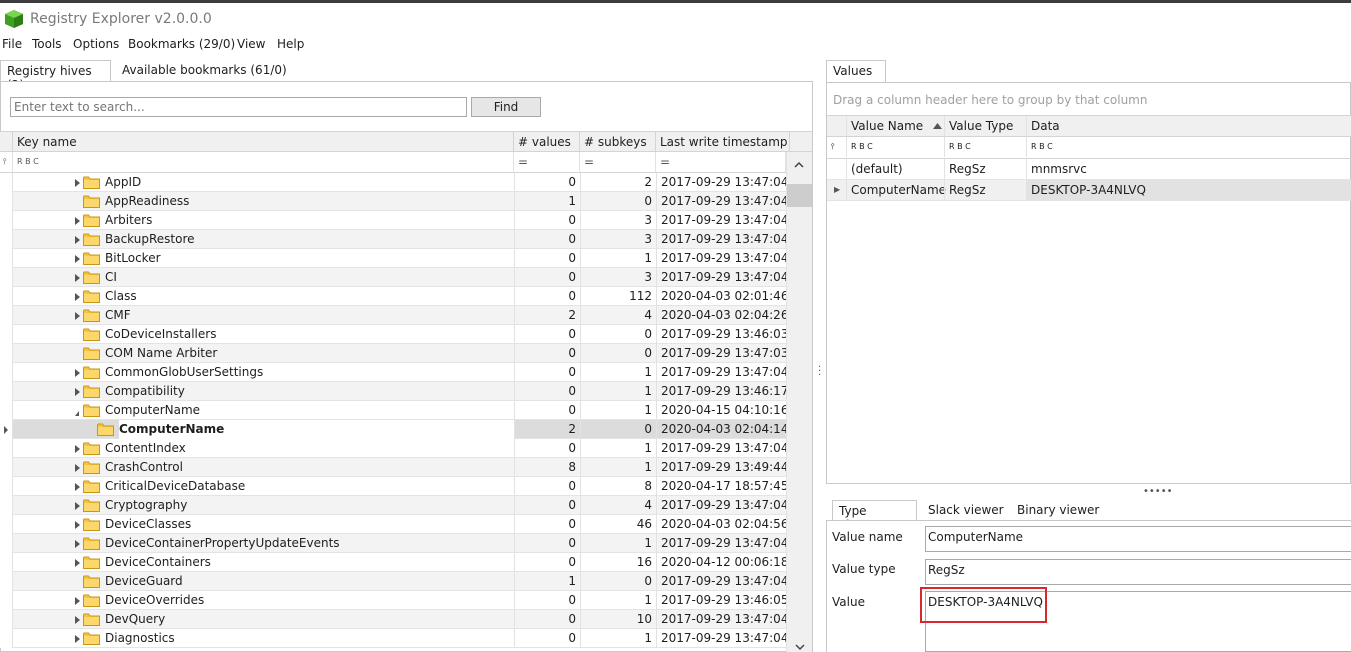 This screenshot has height=652, width=1351. I want to click on value-row: ▶ ComputerName RegSz DESKTOP-3A4NLVQ, so click(1089, 190).